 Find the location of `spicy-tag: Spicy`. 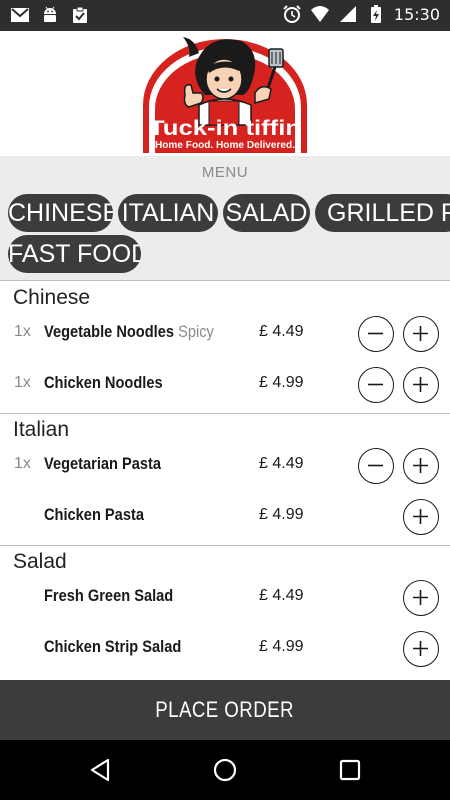

spicy-tag: Spicy is located at coordinates (196, 331).